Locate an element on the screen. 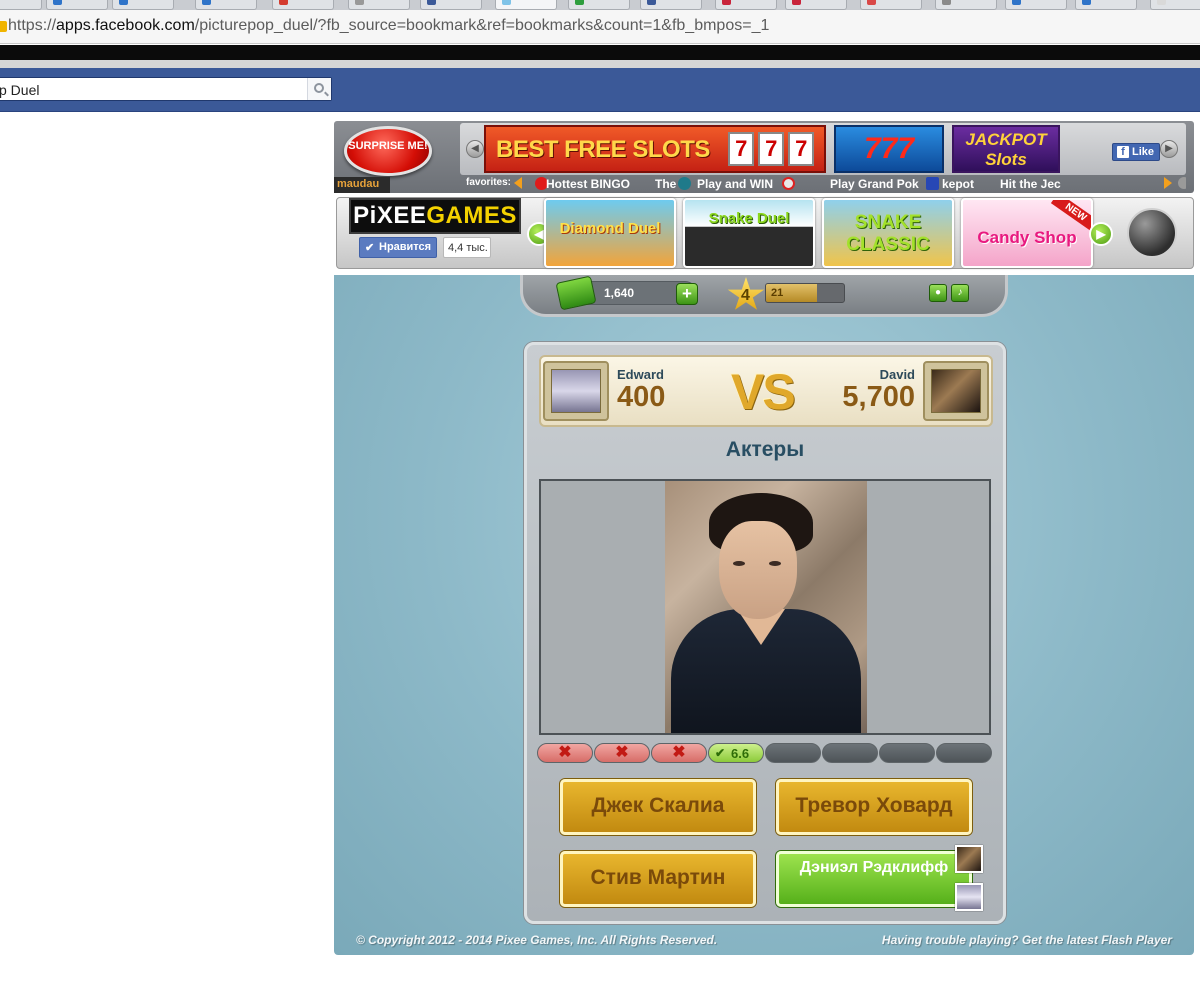  question-photo is located at coordinates (766, 607).